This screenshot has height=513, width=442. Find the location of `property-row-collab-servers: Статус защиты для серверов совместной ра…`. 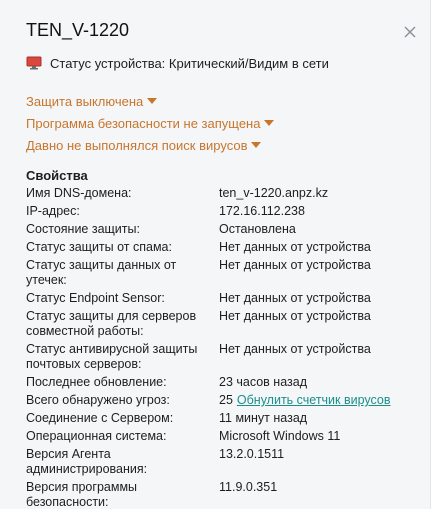

property-row-collab-servers: Статус защиты для серверов совместной ра… is located at coordinates (226, 324).